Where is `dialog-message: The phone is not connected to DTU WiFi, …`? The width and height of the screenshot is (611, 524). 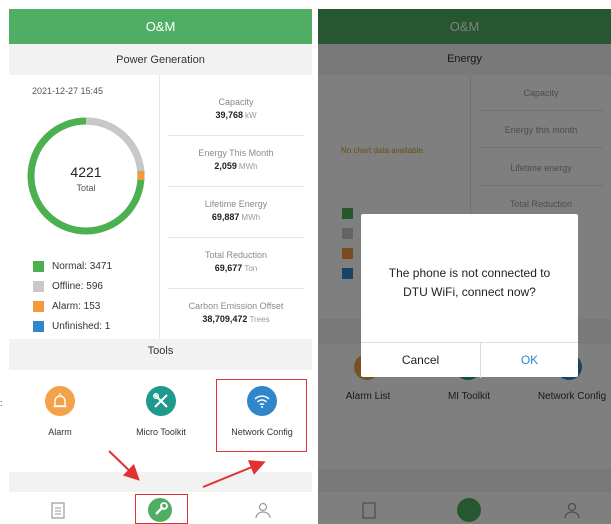 dialog-message: The phone is not connected to DTU WiFi, … is located at coordinates (469, 282).